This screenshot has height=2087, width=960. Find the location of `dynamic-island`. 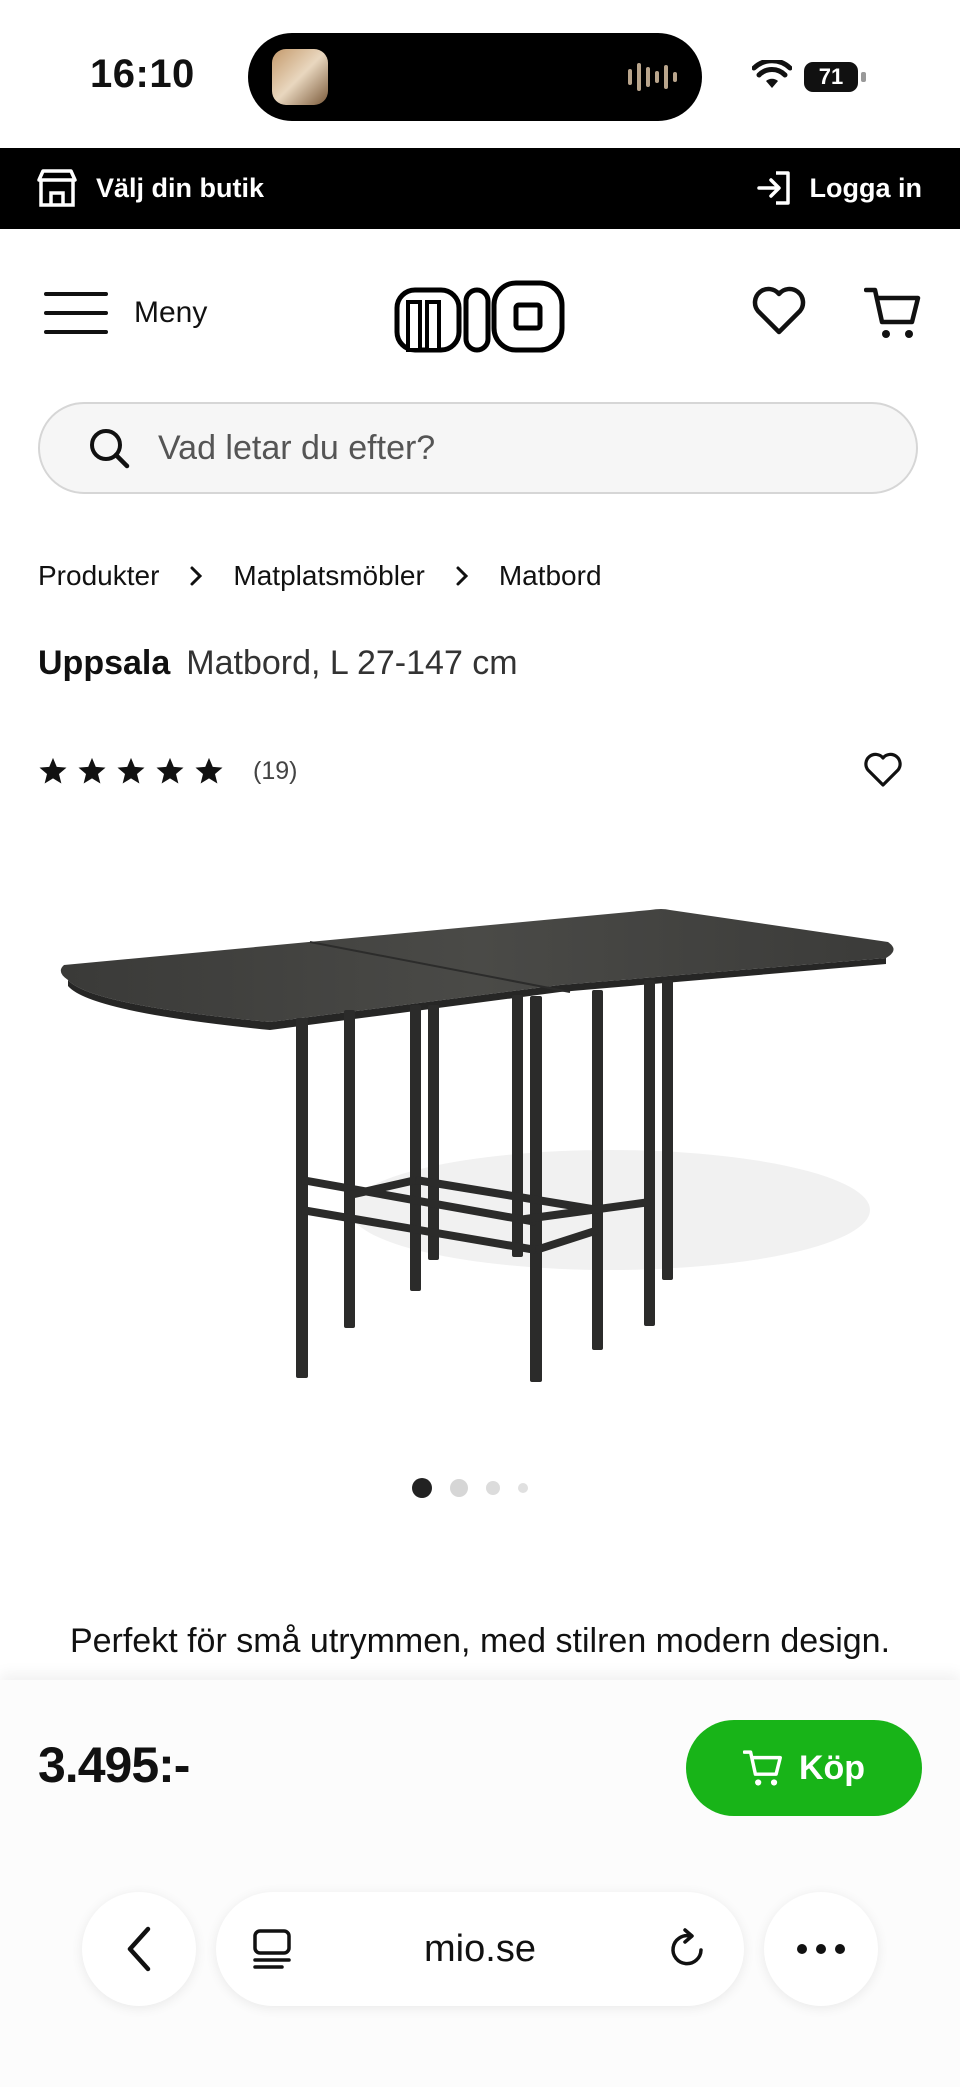

dynamic-island is located at coordinates (475, 77).